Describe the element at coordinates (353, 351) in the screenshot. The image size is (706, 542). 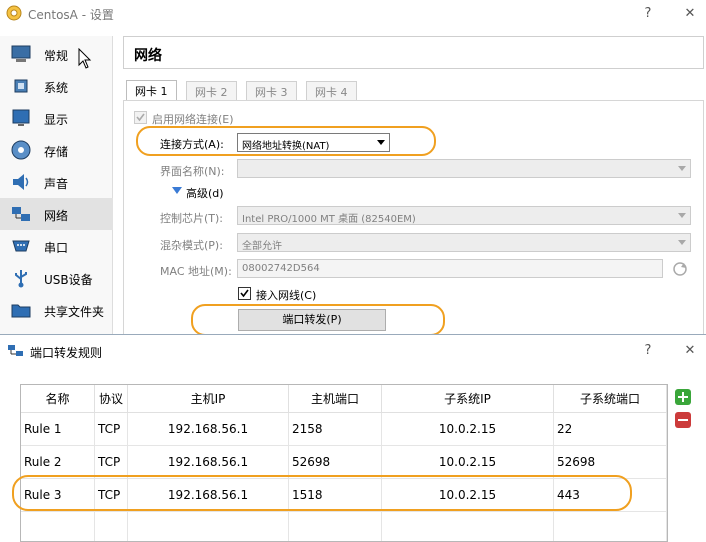
I see `dialog-title-bar: 端口转发规则 ? ✕` at that location.